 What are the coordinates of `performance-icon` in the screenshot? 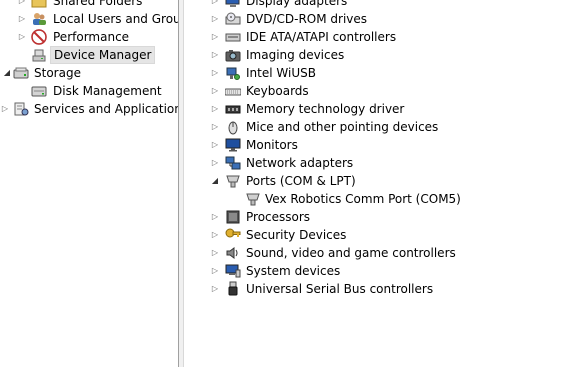 It's located at (39, 37).